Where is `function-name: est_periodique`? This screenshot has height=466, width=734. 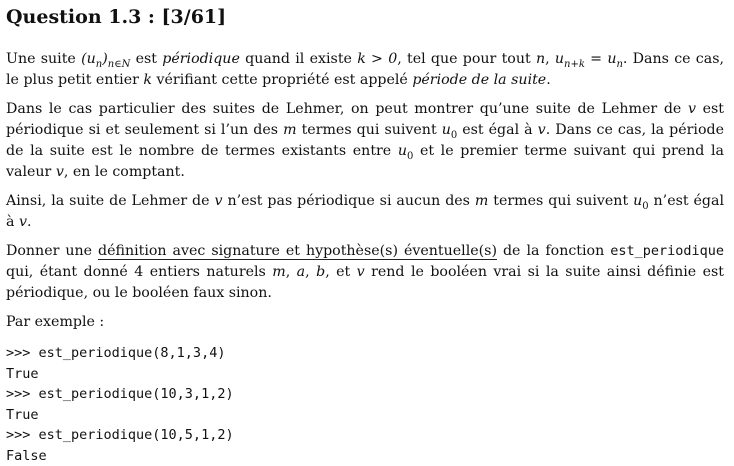
function-name: est_periodique is located at coordinates (667, 251).